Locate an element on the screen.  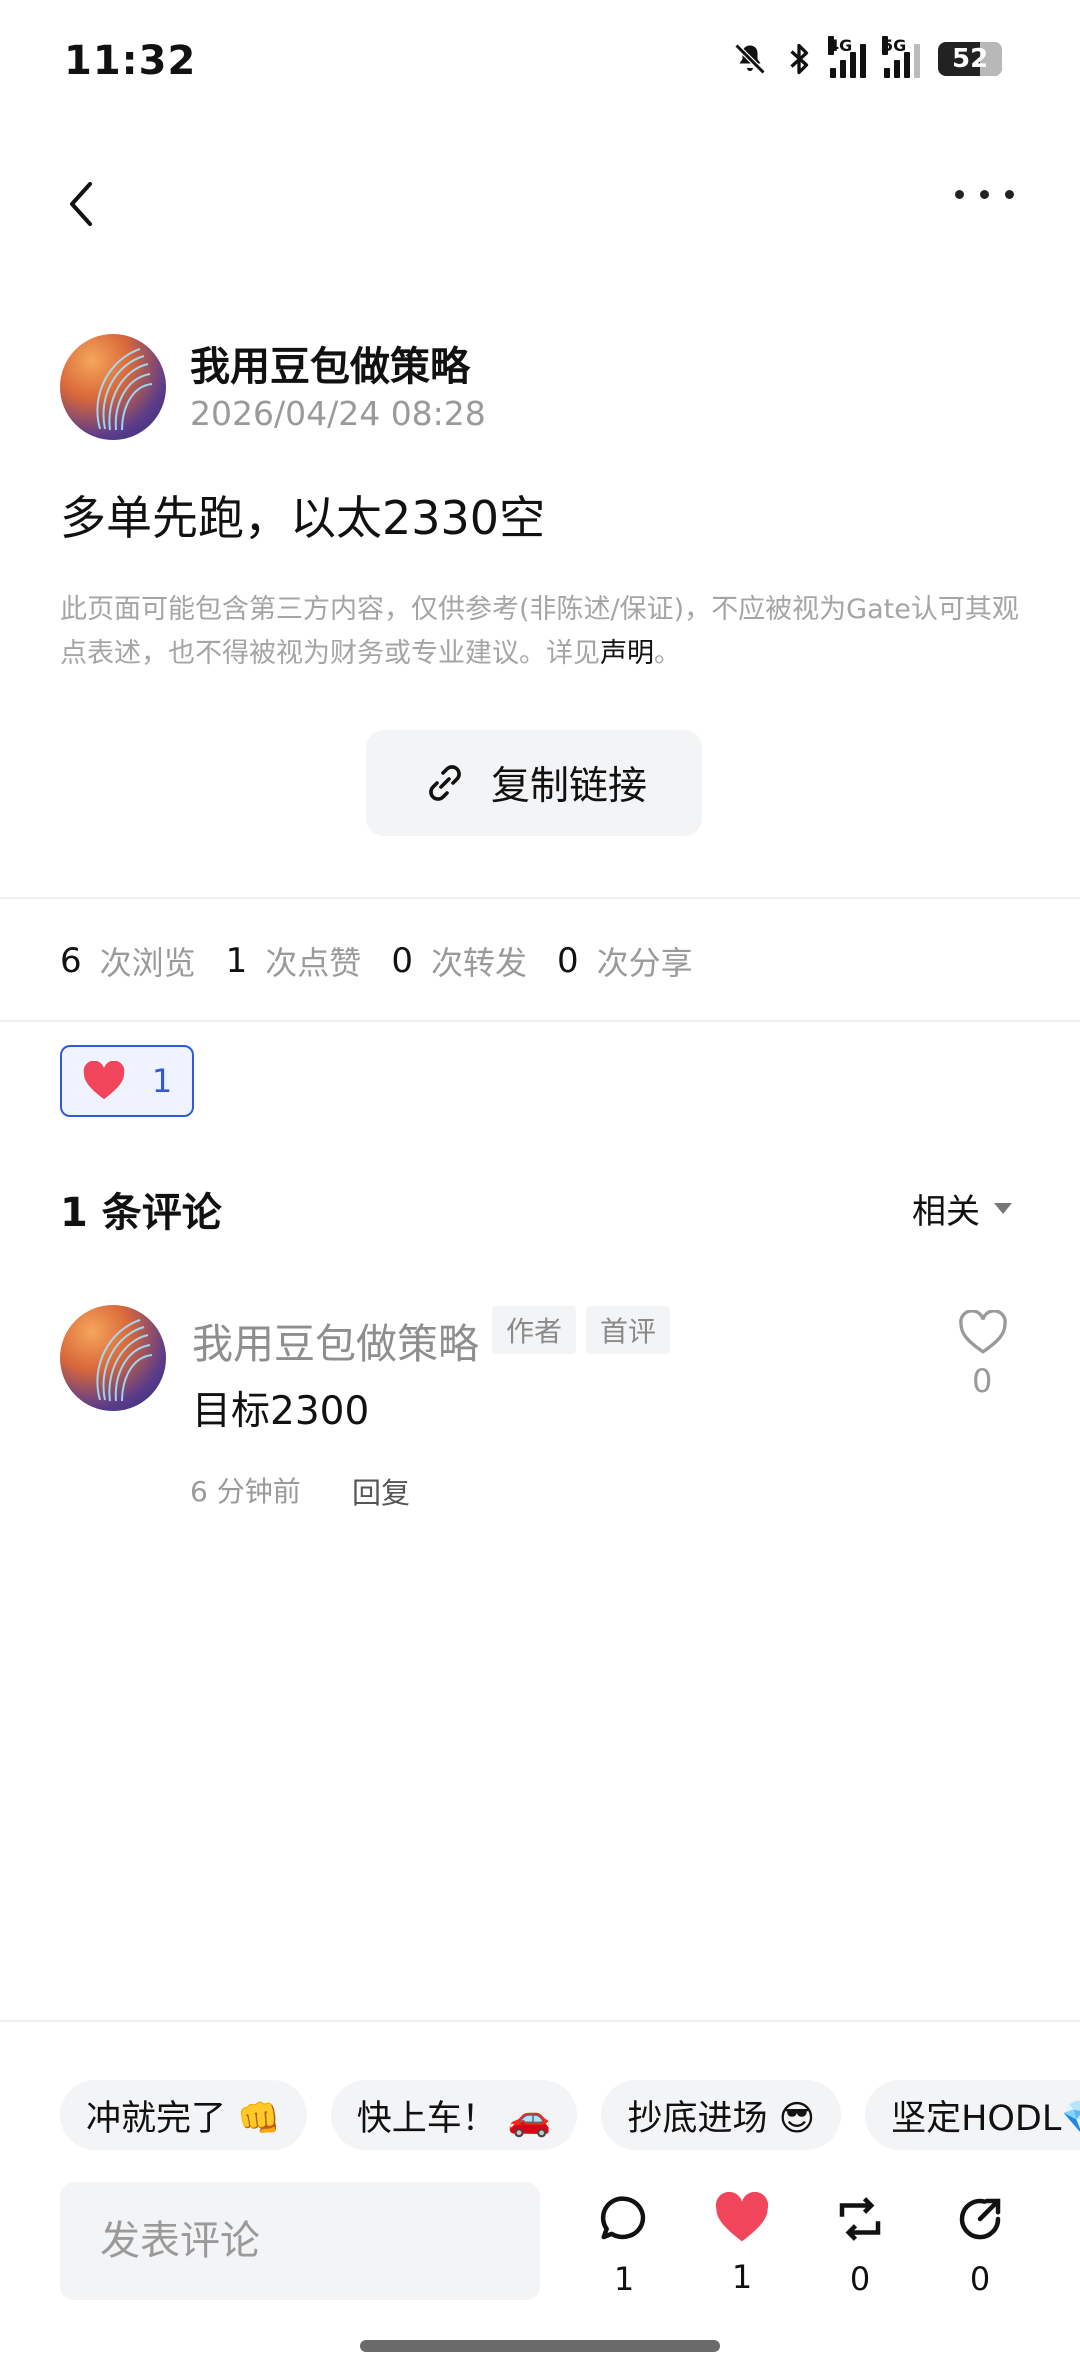
signal-5g-icon: 5G is located at coordinates (901, 57).